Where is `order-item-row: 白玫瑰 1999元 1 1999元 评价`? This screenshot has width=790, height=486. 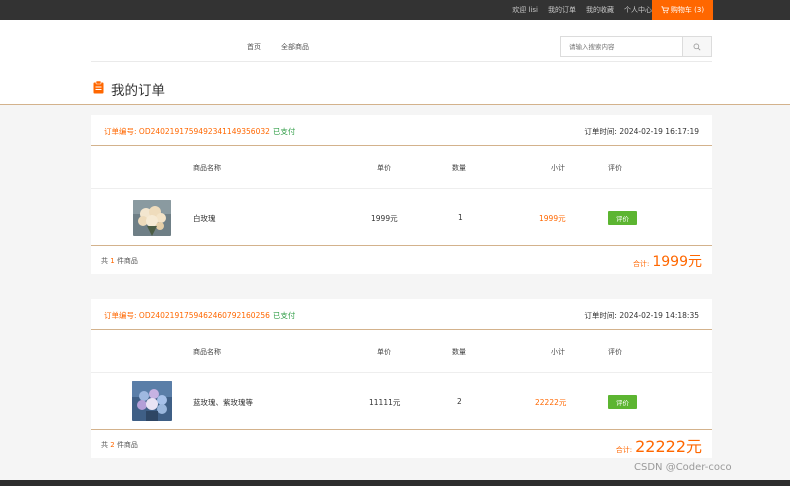 order-item-row: 白玫瑰 1999元 1 1999元 评价 is located at coordinates (401, 217).